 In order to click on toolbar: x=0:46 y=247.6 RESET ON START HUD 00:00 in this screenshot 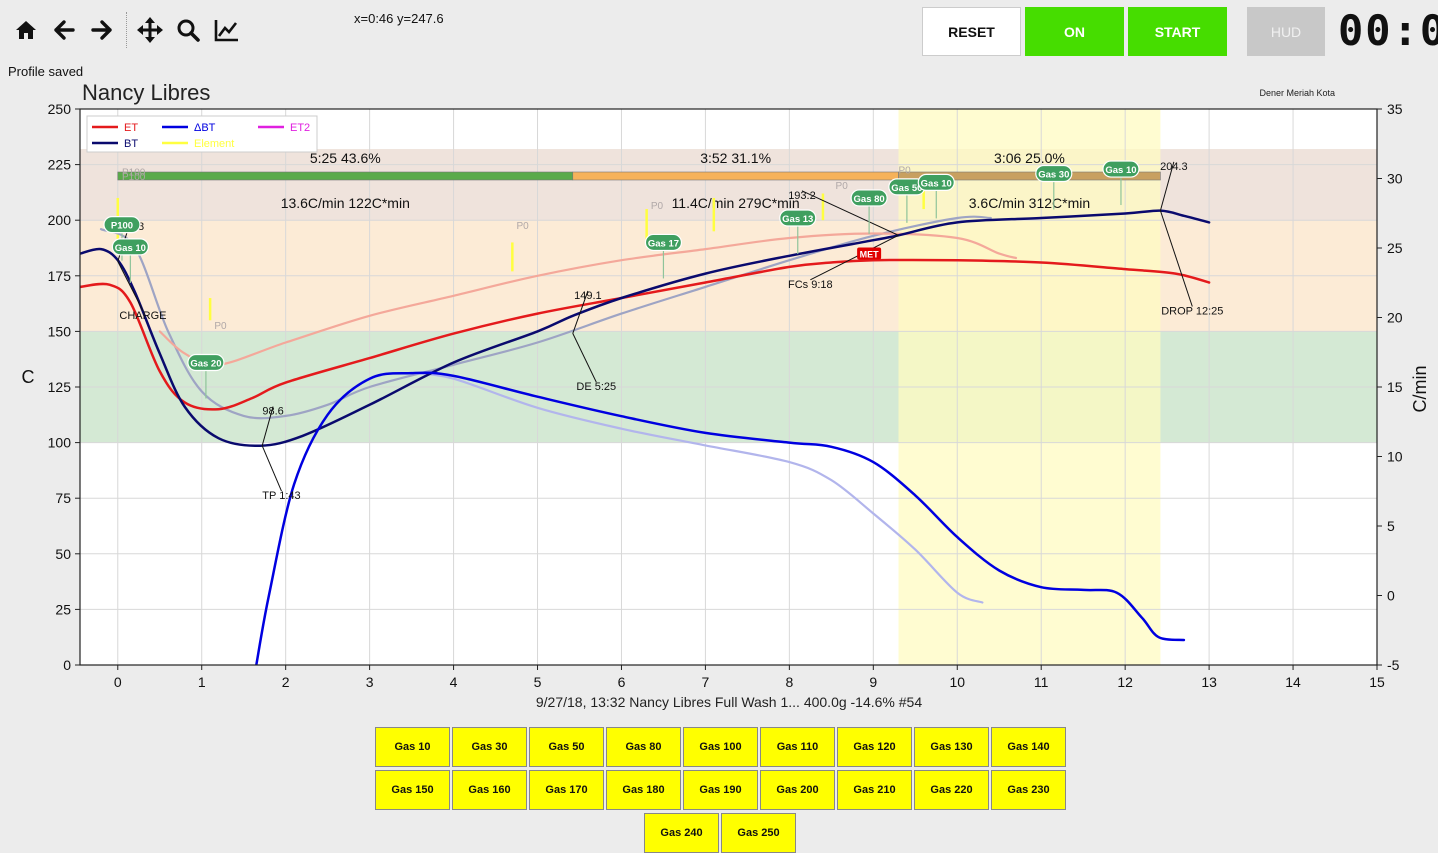, I will do `click(719, 31)`.